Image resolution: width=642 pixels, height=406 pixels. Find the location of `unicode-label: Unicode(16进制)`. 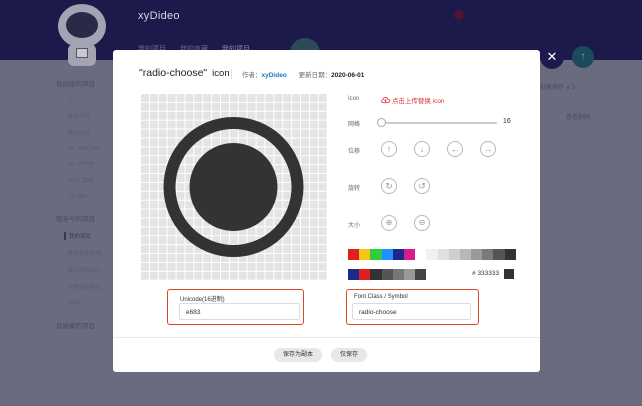

unicode-label: Unicode(16进制) is located at coordinates (202, 300).